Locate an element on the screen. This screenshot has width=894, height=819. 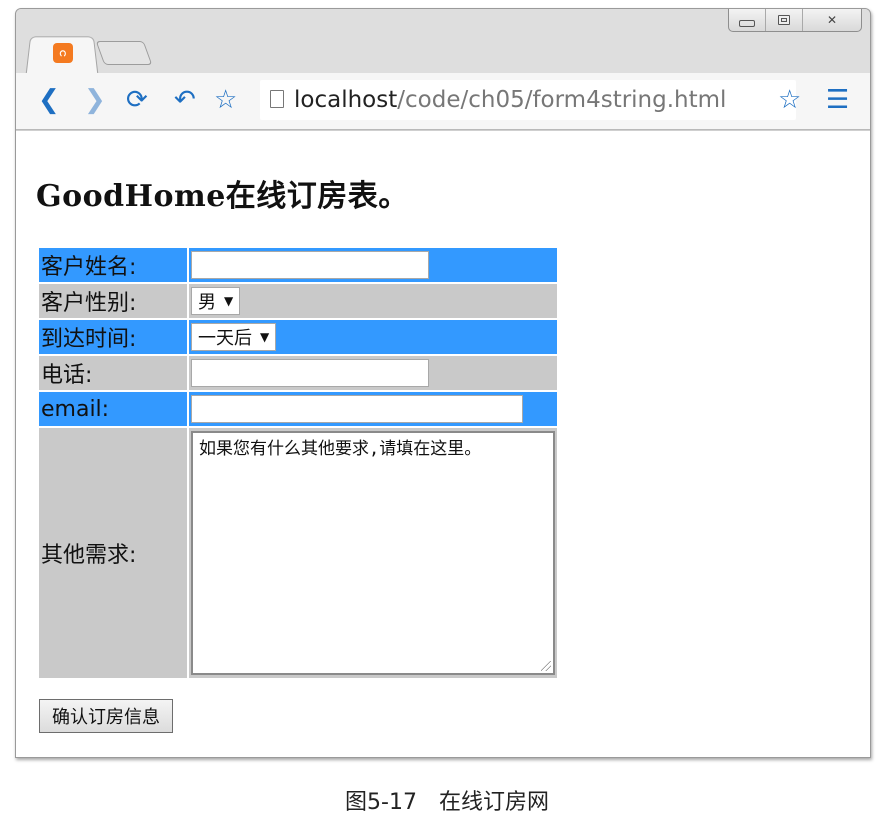
row-arrival: 到达时间: 一天后 ▼ is located at coordinates (298, 337).